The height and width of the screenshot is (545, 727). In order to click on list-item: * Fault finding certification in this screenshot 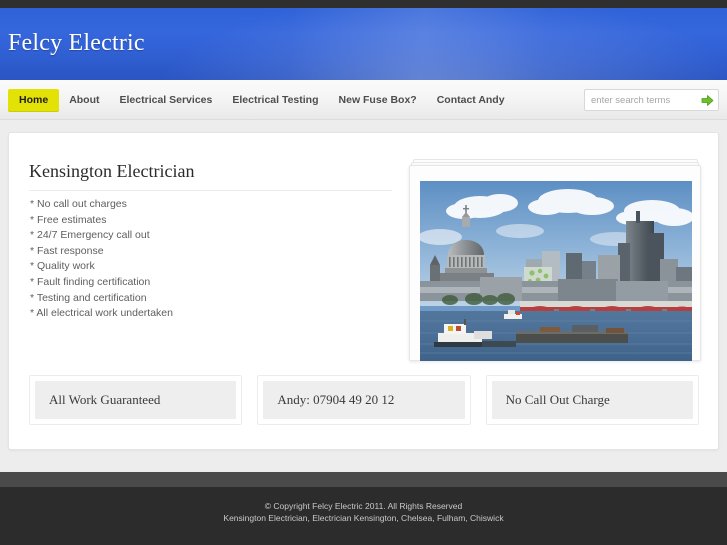, I will do `click(90, 281)`.